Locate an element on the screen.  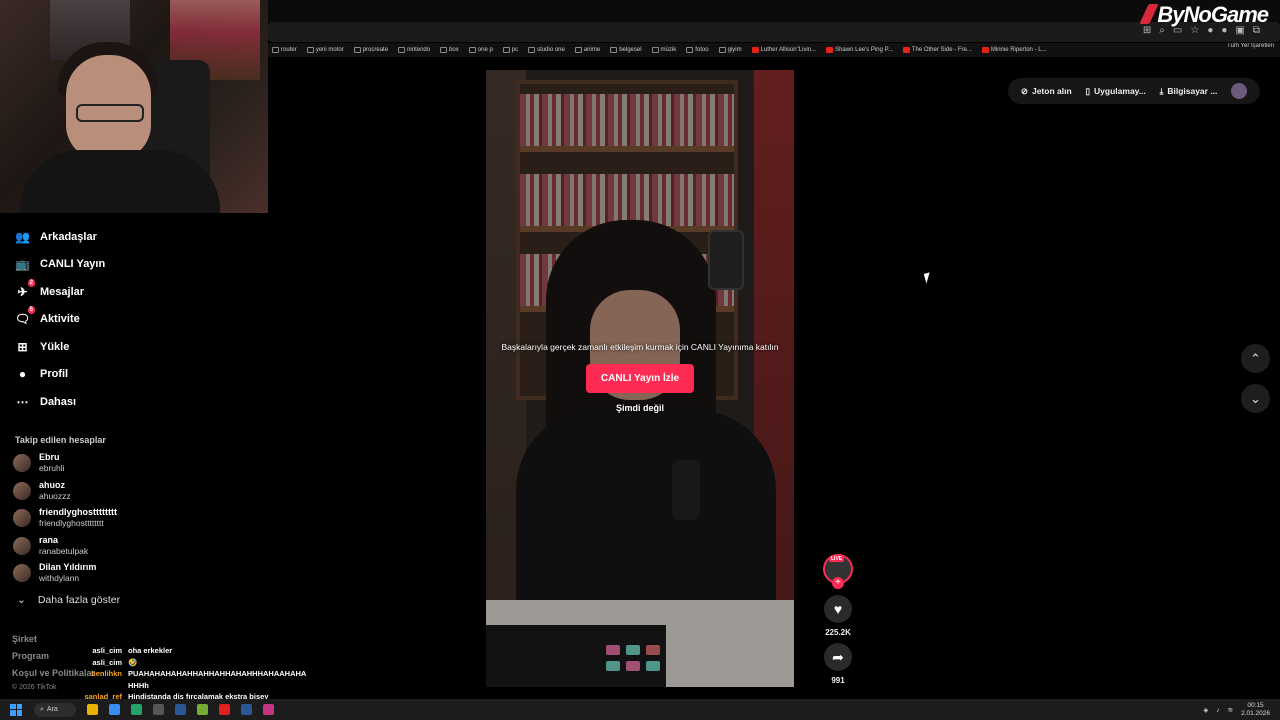
bookmark-item: belgesel is located at coordinates (626, 50).